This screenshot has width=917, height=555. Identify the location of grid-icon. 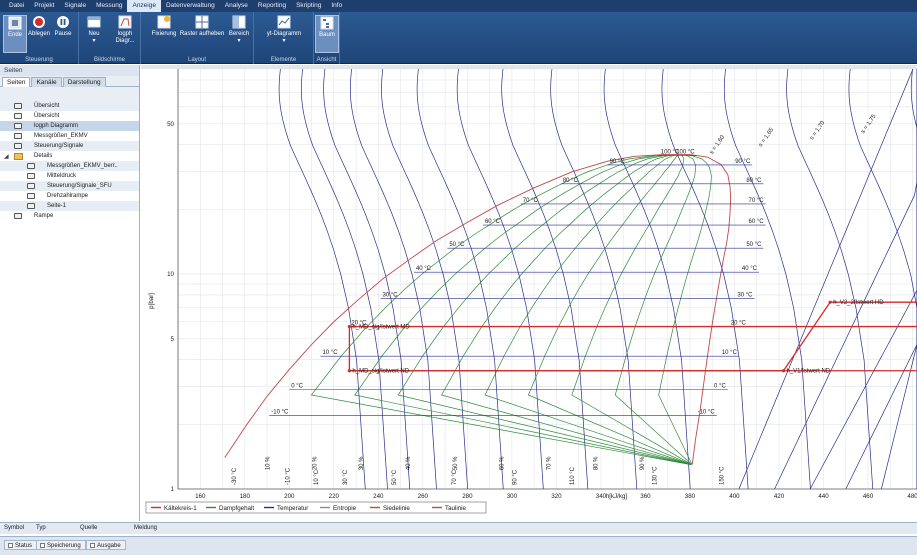
(202, 22).